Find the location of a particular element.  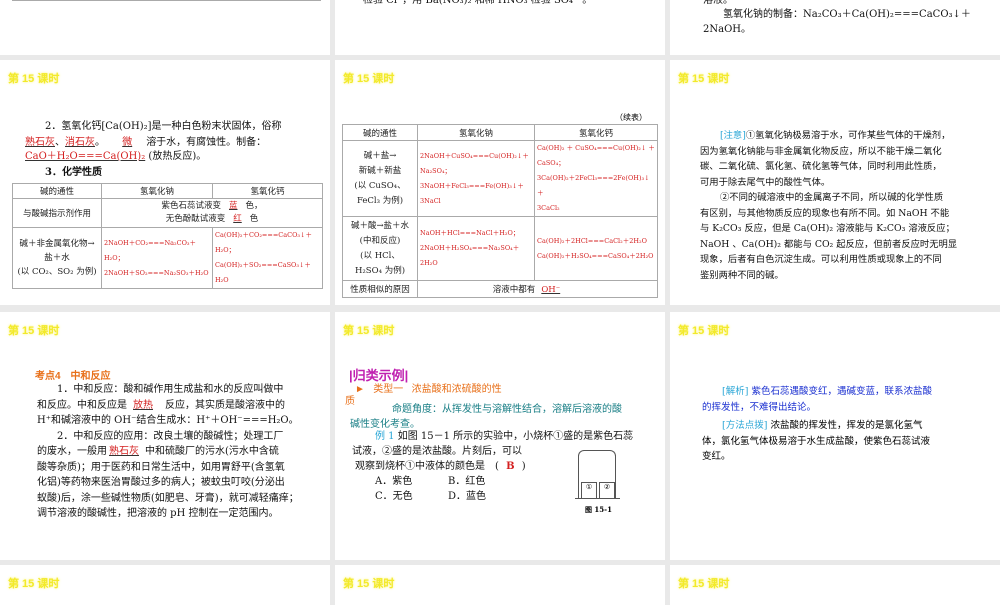

text: 碱＋非金属氧化物→ is located at coordinates (57, 244).